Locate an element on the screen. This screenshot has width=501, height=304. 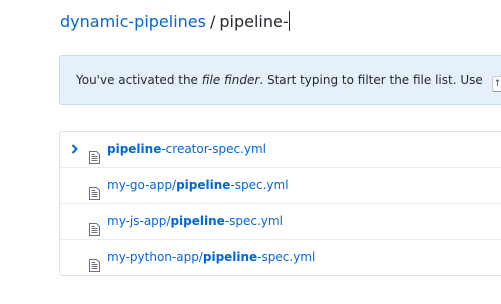
file-result-row: my-js-app/pipeline-spec.yml is located at coordinates (280, 221).